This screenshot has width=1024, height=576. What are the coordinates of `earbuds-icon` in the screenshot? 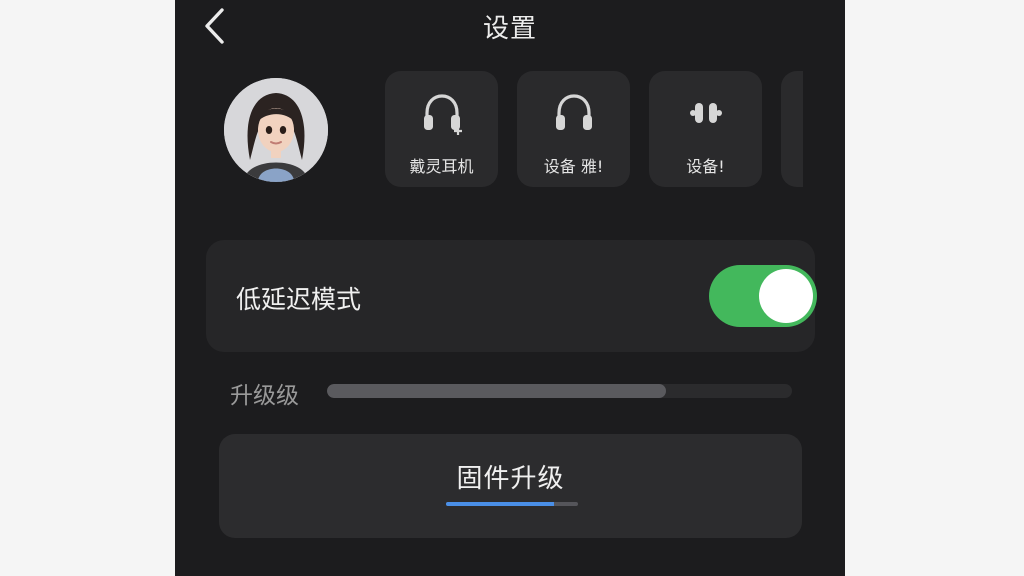 It's located at (706, 113).